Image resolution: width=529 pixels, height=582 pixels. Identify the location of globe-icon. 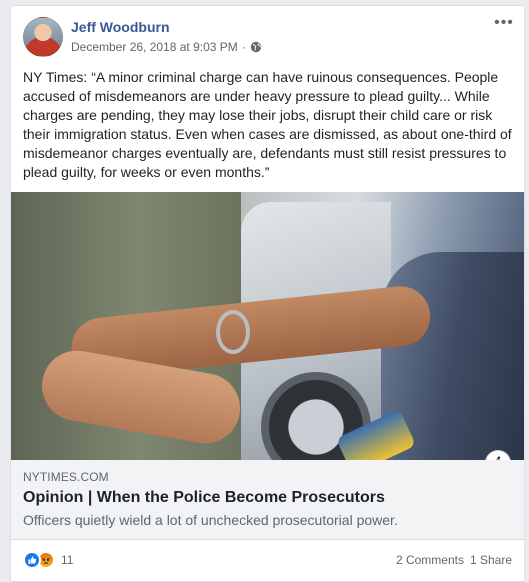
(256, 47).